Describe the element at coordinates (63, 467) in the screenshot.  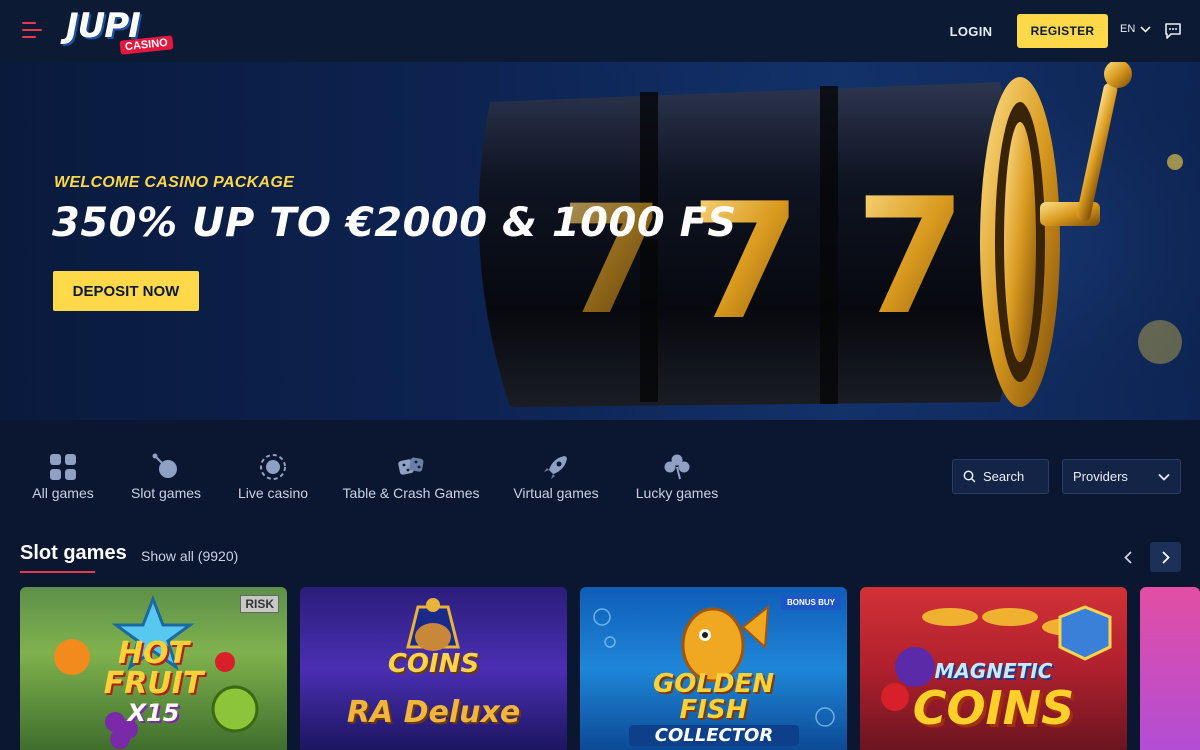
I see `grid-icon` at that location.